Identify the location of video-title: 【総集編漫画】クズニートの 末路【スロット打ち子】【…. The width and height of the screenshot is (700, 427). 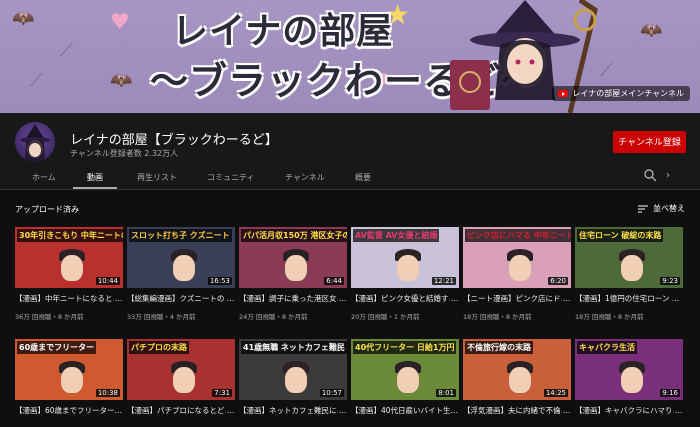
(181, 299).